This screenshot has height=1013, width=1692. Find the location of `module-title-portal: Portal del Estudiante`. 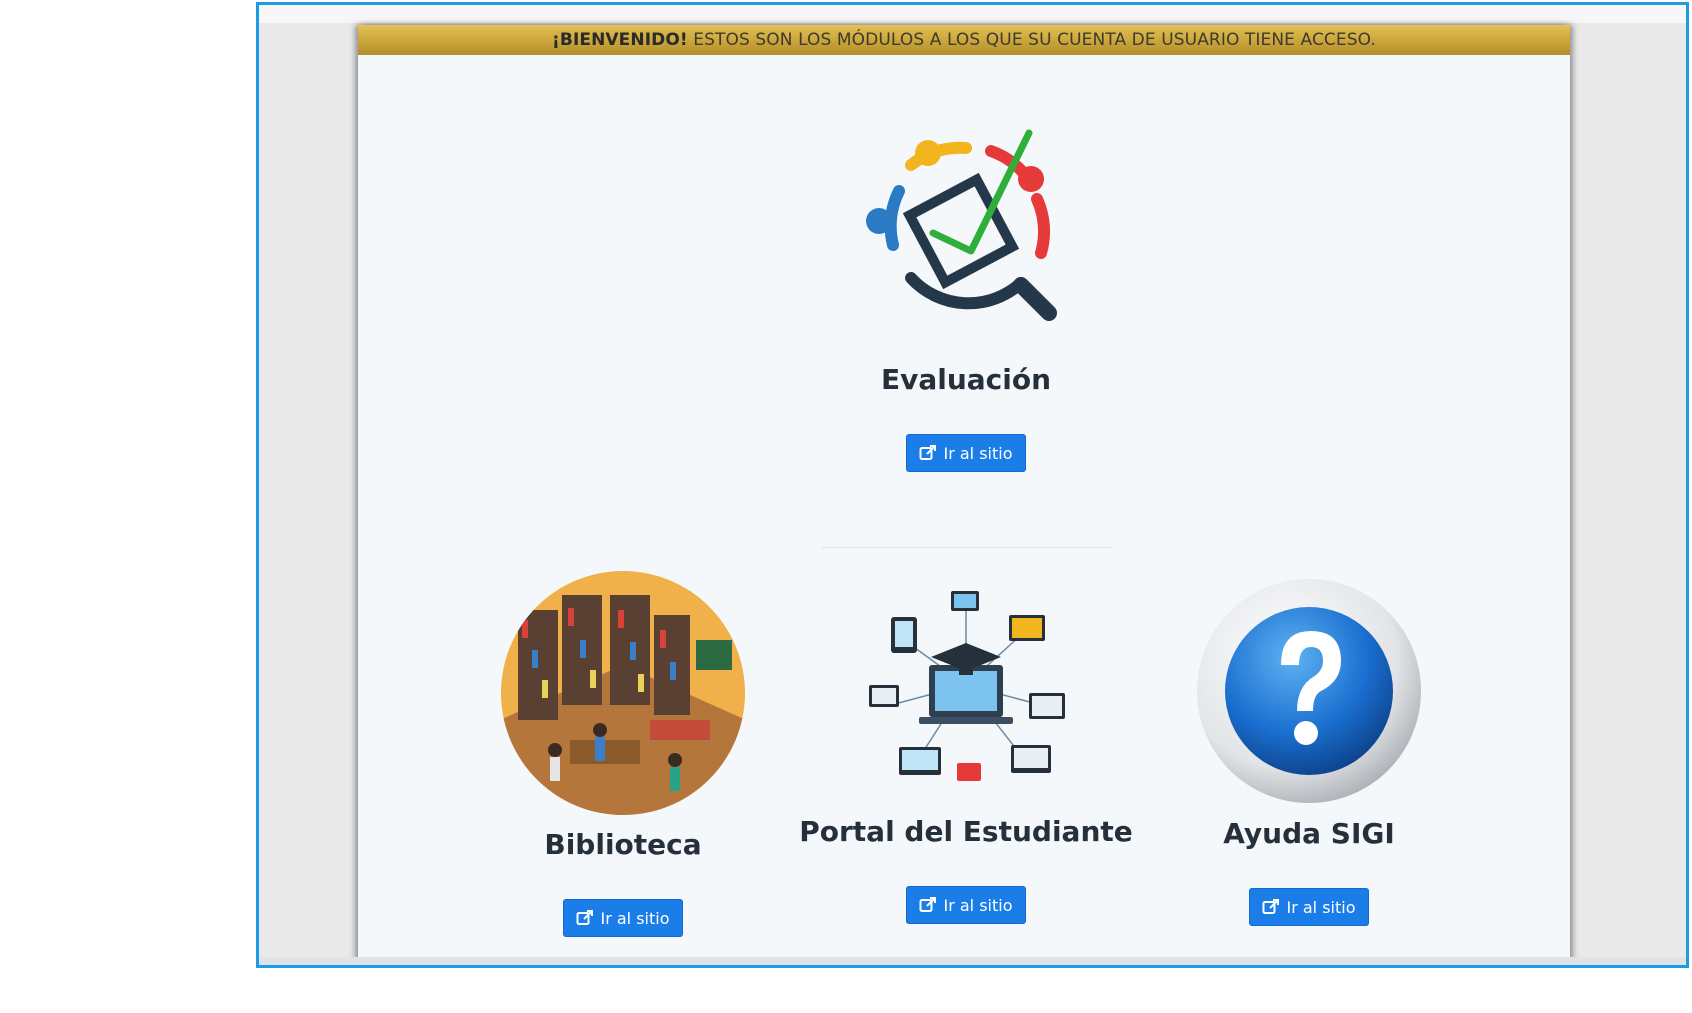

module-title-portal: Portal del Estudiante is located at coordinates (966, 831).